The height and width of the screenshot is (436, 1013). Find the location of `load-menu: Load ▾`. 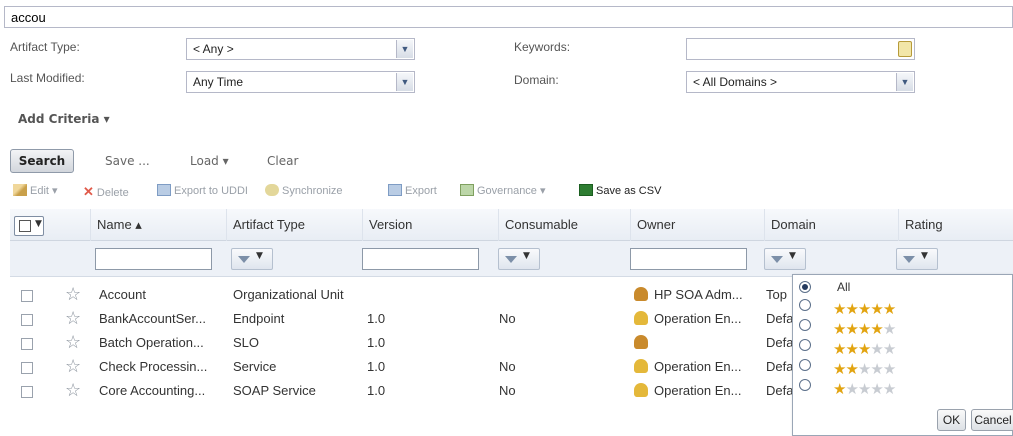

load-menu: Load ▾ is located at coordinates (209, 161).